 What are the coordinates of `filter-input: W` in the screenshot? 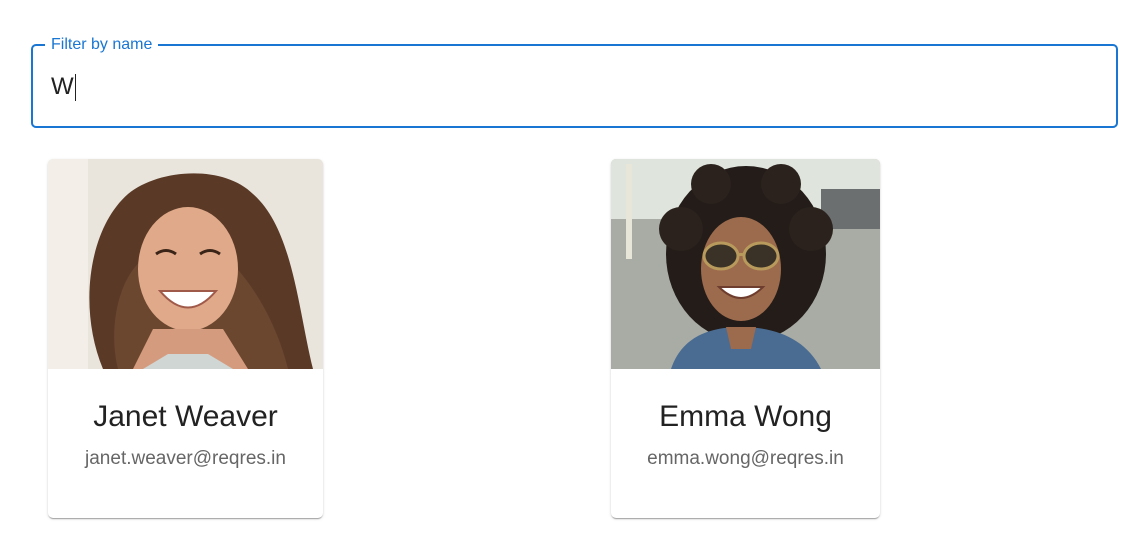 It's located at (64, 87).